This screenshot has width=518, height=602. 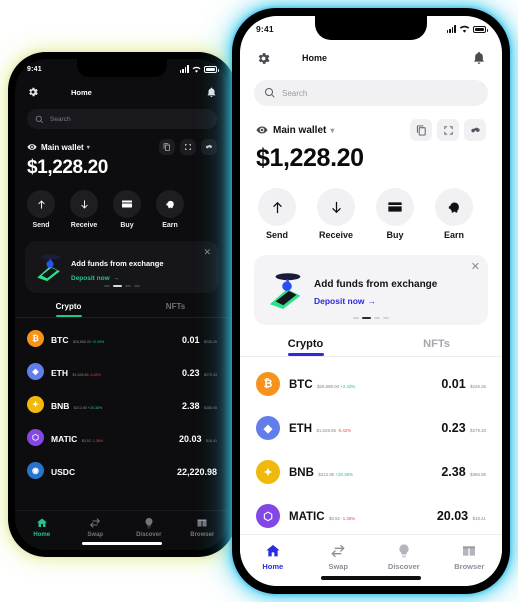 What do you see at coordinates (336, 207) in the screenshot?
I see `arrow-down-icon` at bounding box center [336, 207].